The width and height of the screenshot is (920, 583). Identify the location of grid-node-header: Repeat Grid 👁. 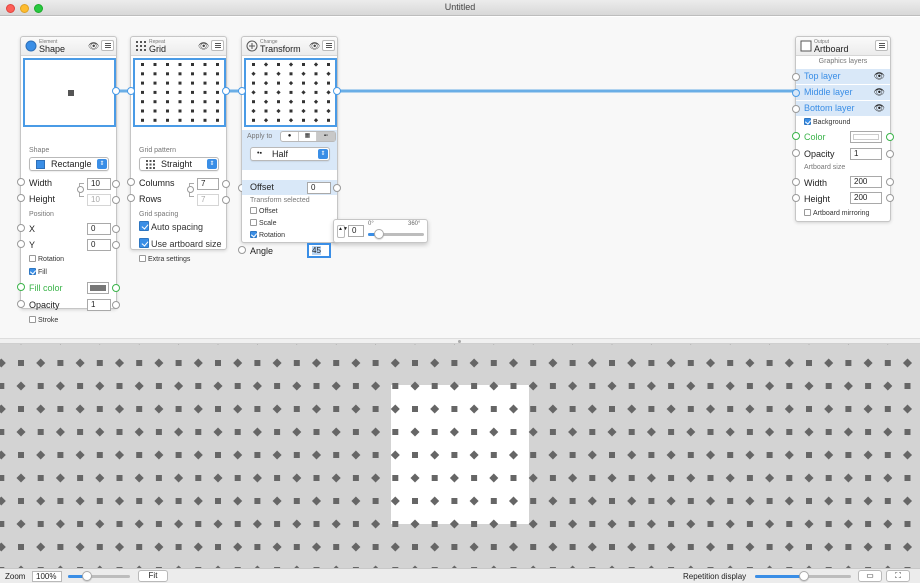
(178, 46).